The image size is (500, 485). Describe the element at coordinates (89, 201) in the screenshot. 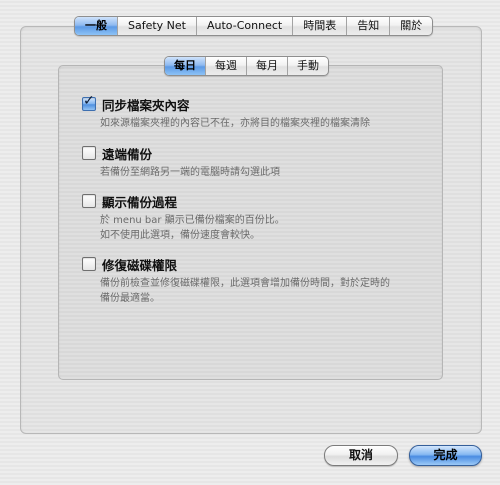

I see `show-progress-checkbox` at that location.